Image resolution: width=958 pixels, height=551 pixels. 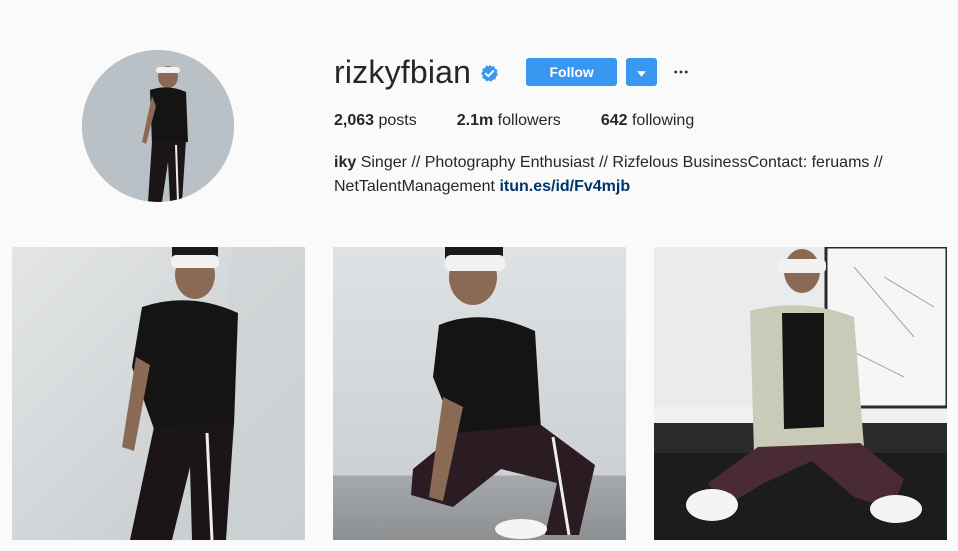 What do you see at coordinates (403, 72) in the screenshot?
I see `username: rizkyfbian` at bounding box center [403, 72].